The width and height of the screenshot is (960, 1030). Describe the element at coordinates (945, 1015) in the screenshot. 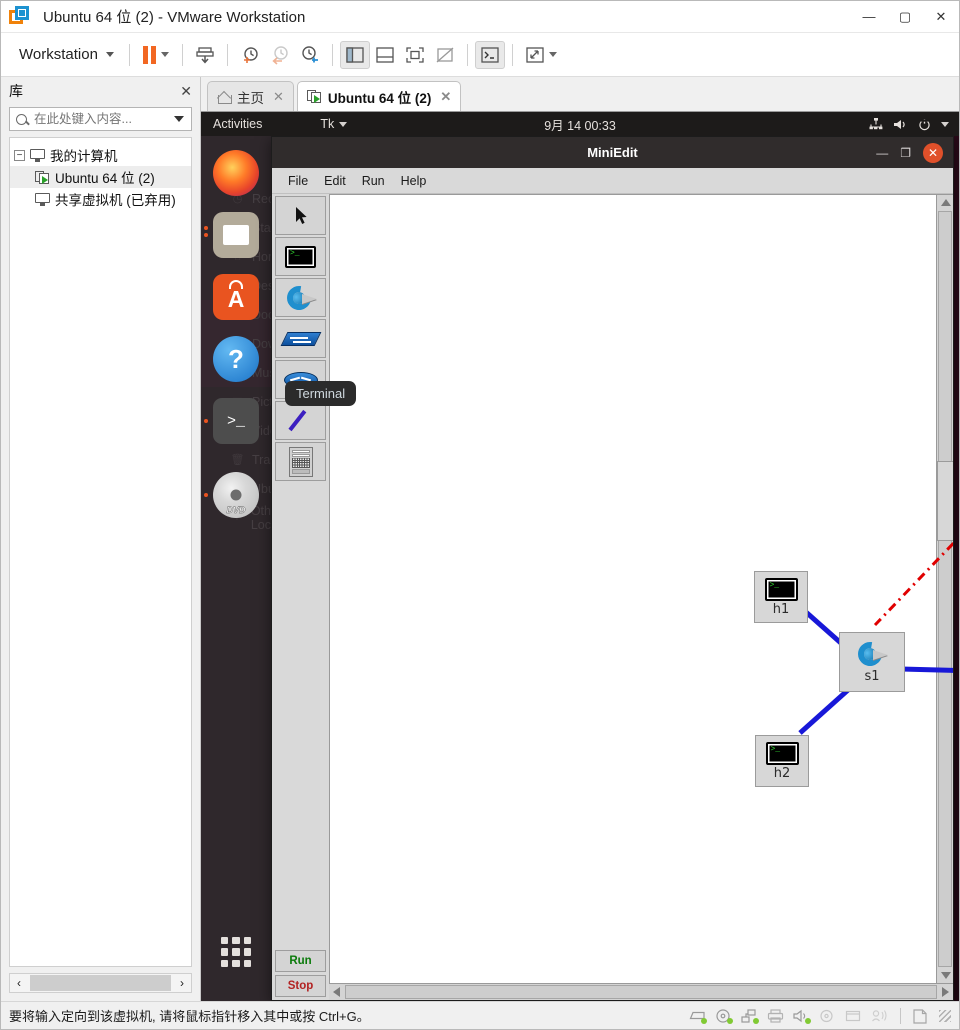

I see `resize-grip` at that location.